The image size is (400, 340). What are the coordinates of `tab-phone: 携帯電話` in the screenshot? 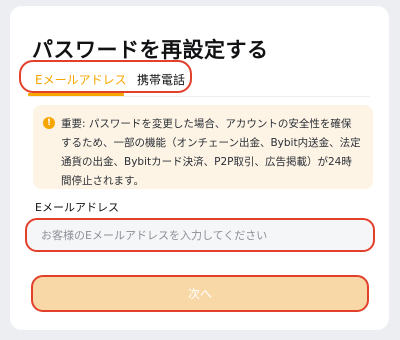 It's located at (161, 79).